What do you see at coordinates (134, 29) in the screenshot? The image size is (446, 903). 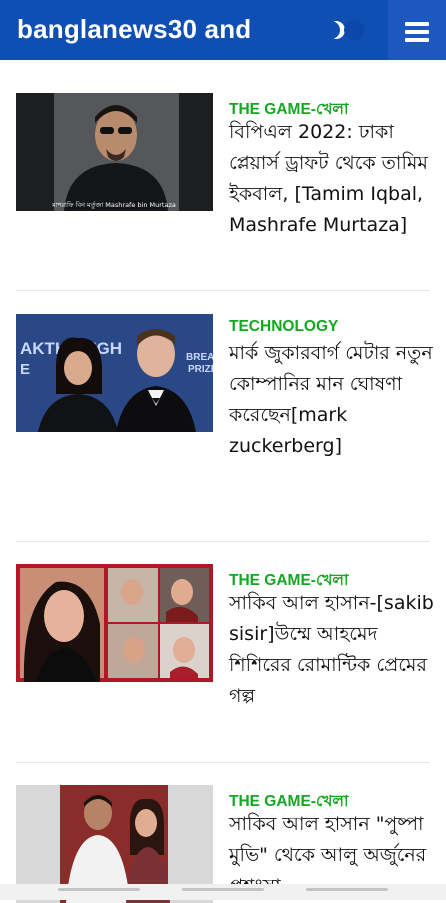 I see `site-title: banglanews30 and` at bounding box center [134, 29].